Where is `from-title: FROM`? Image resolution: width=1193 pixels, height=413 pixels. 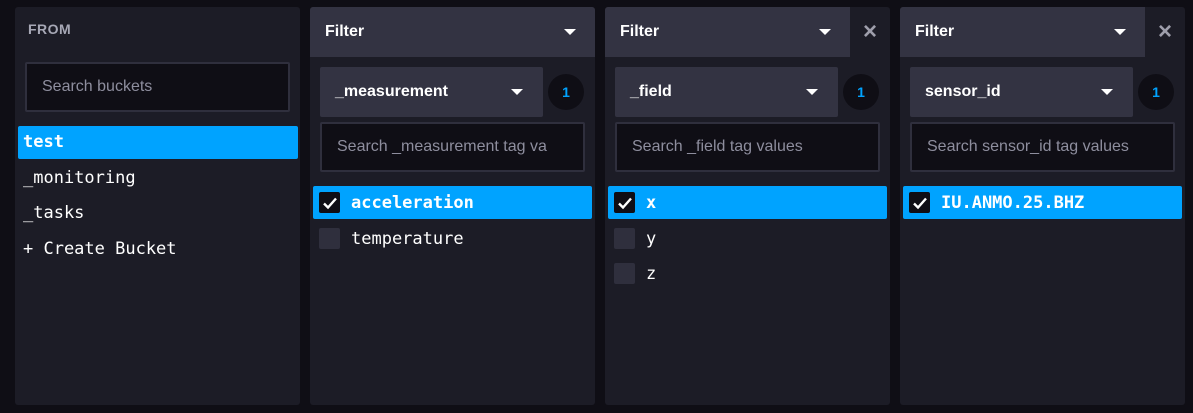
from-title: FROM is located at coordinates (50, 29).